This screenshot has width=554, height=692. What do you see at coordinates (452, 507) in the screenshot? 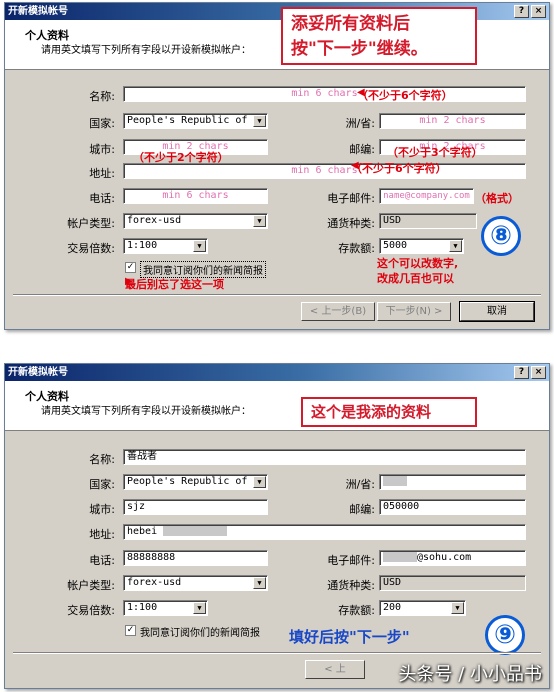
I see `zip-field: 050000` at bounding box center [452, 507].